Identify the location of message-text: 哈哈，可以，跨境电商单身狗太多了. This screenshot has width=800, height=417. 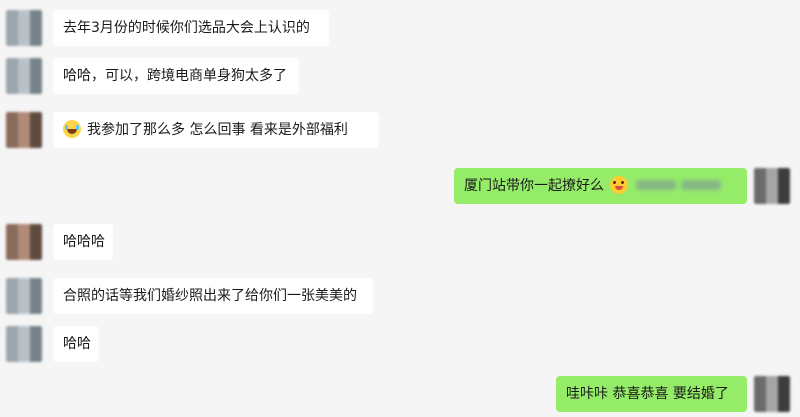
(175, 76).